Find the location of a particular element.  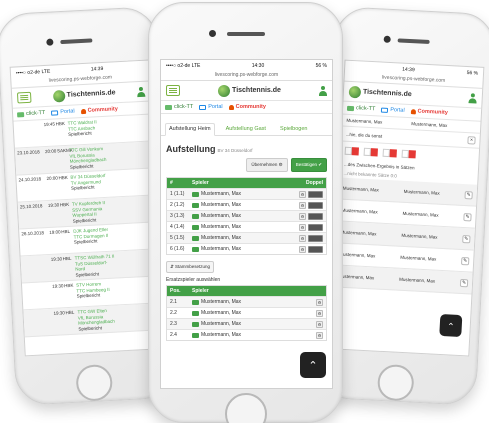

speaker is located at coordinates (76, 41).